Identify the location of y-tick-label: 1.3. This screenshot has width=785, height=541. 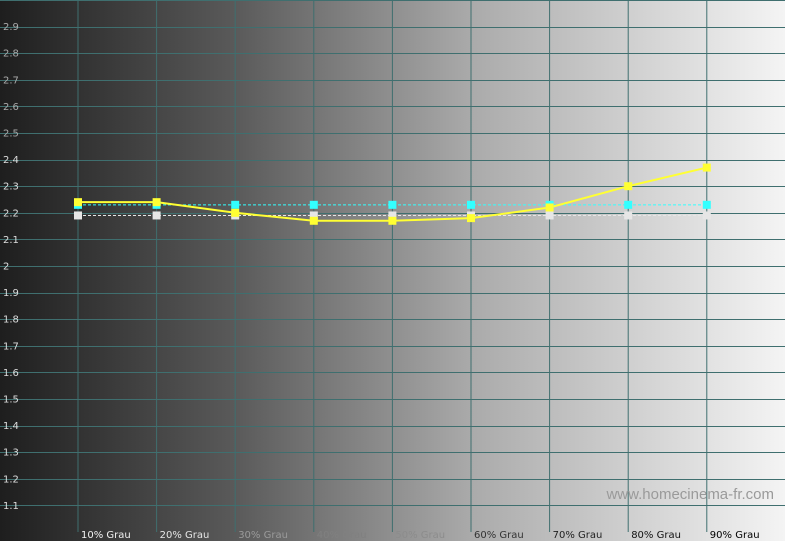
(11, 453).